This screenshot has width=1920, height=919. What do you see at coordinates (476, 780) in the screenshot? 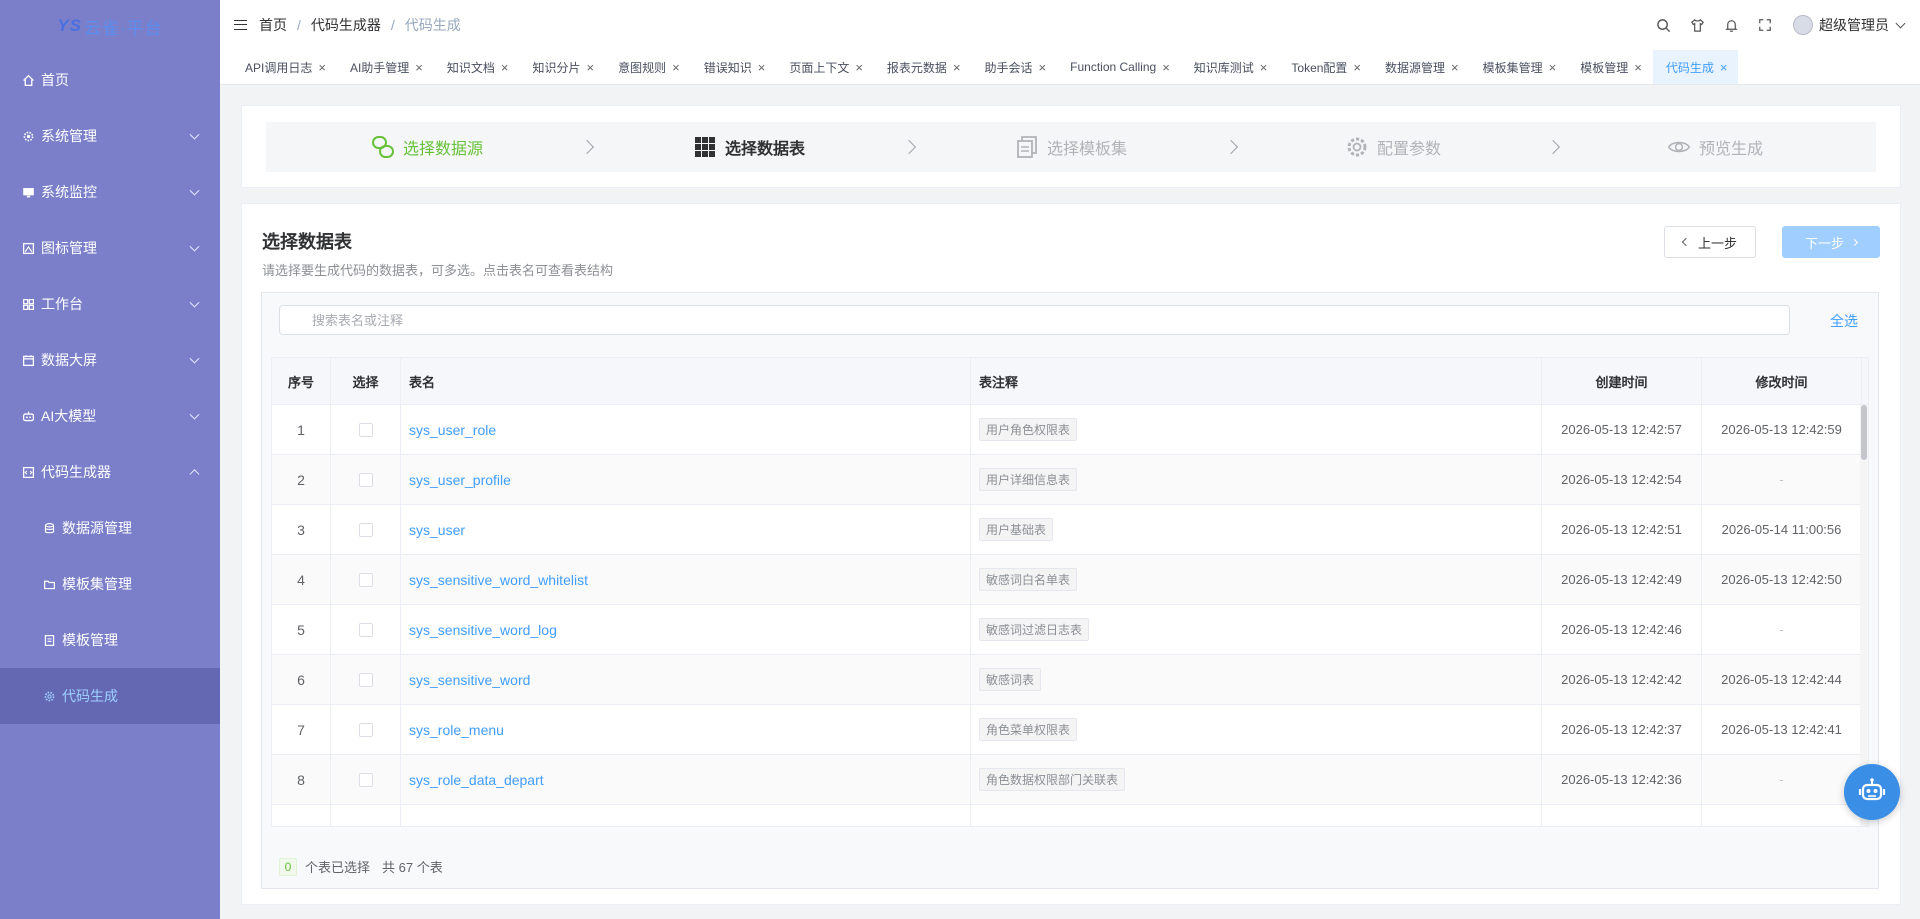
I see `table-name-link: sys_role_data_depart` at bounding box center [476, 780].